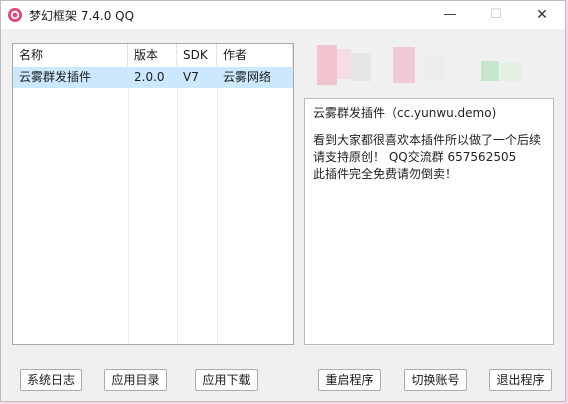 Image resolution: width=568 pixels, height=404 pixels. I want to click on column-header-version: 版本, so click(152, 55).